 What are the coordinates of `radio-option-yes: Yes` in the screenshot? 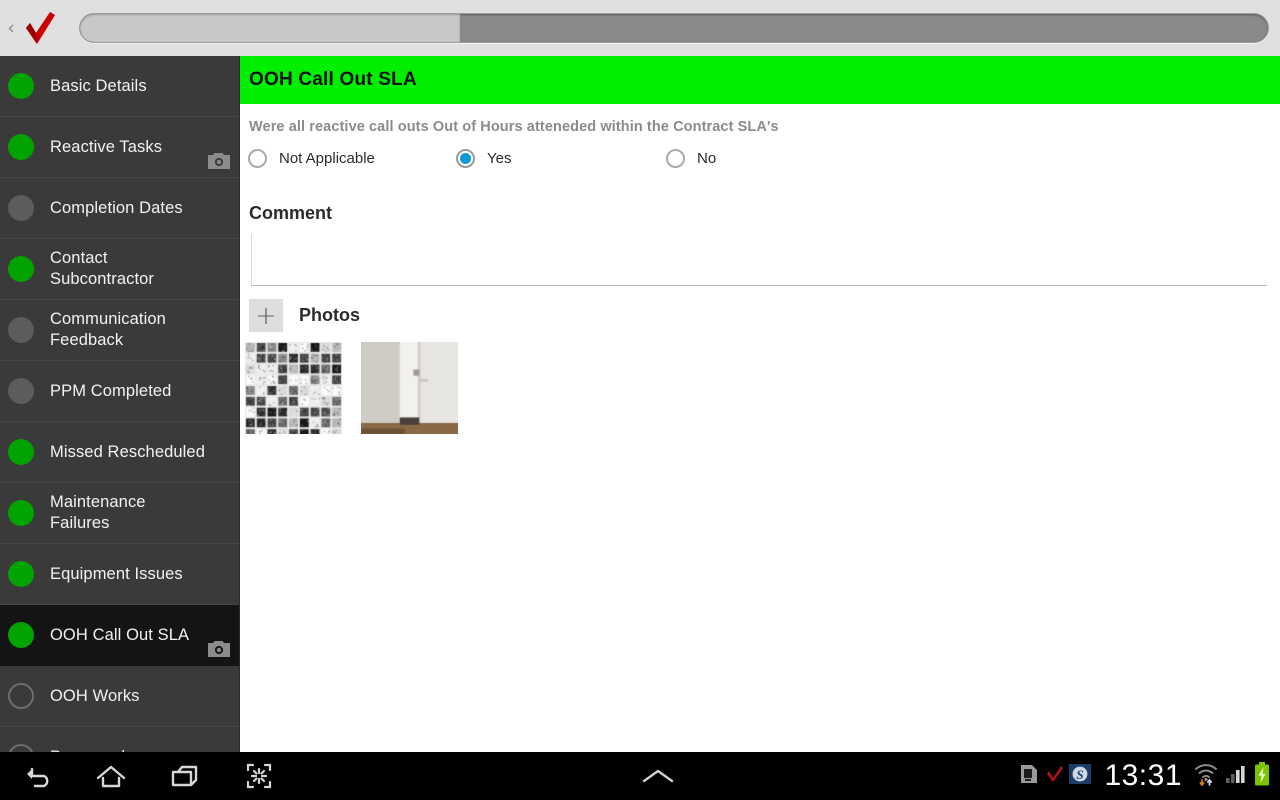 It's located at (483, 158).